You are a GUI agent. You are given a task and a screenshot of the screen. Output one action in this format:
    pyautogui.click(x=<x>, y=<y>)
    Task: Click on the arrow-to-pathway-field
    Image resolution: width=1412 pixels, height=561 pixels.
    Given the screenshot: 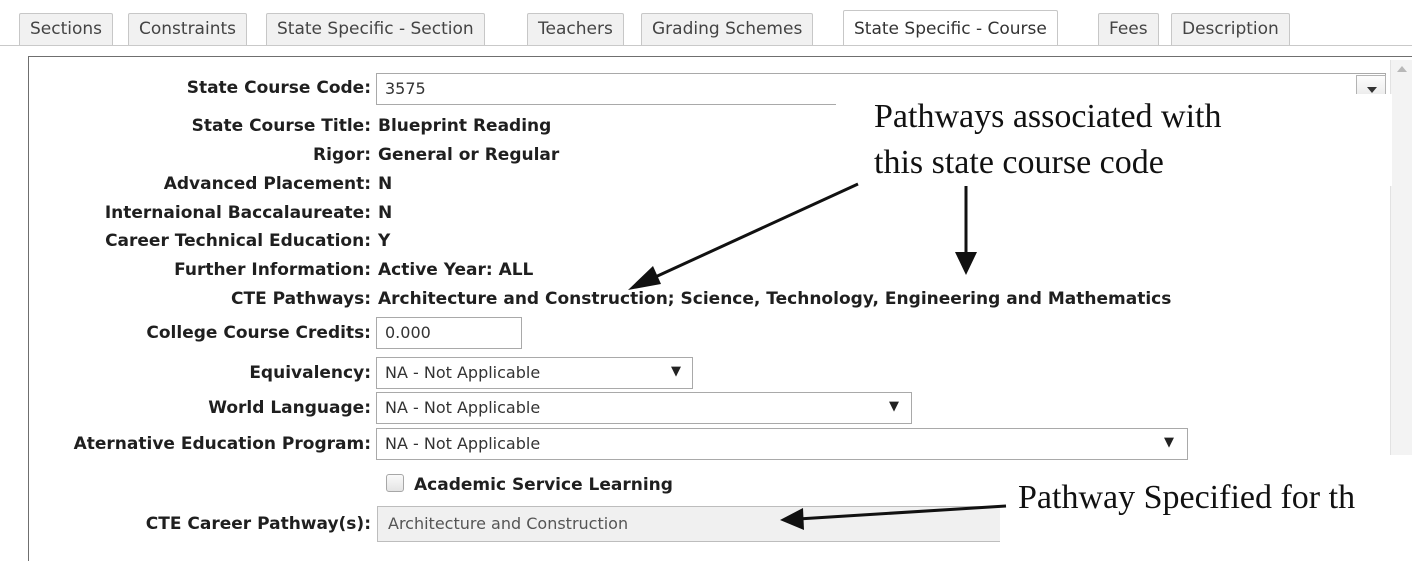 What is the action you would take?
    pyautogui.click(x=902, y=512)
    